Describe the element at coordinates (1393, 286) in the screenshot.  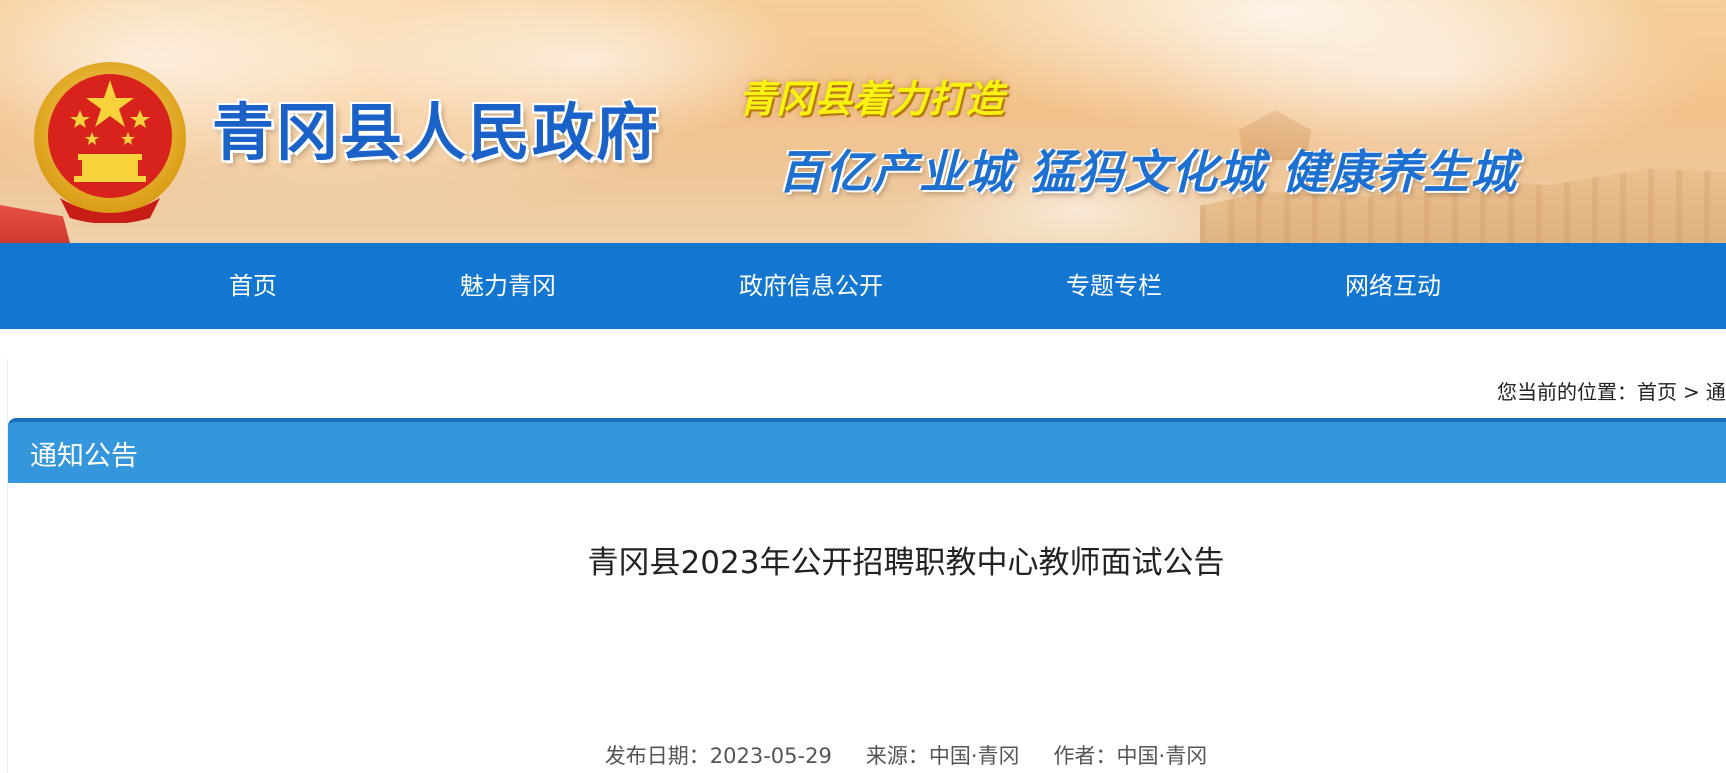
I see `nav-item-online-interaction: 网络互动` at that location.